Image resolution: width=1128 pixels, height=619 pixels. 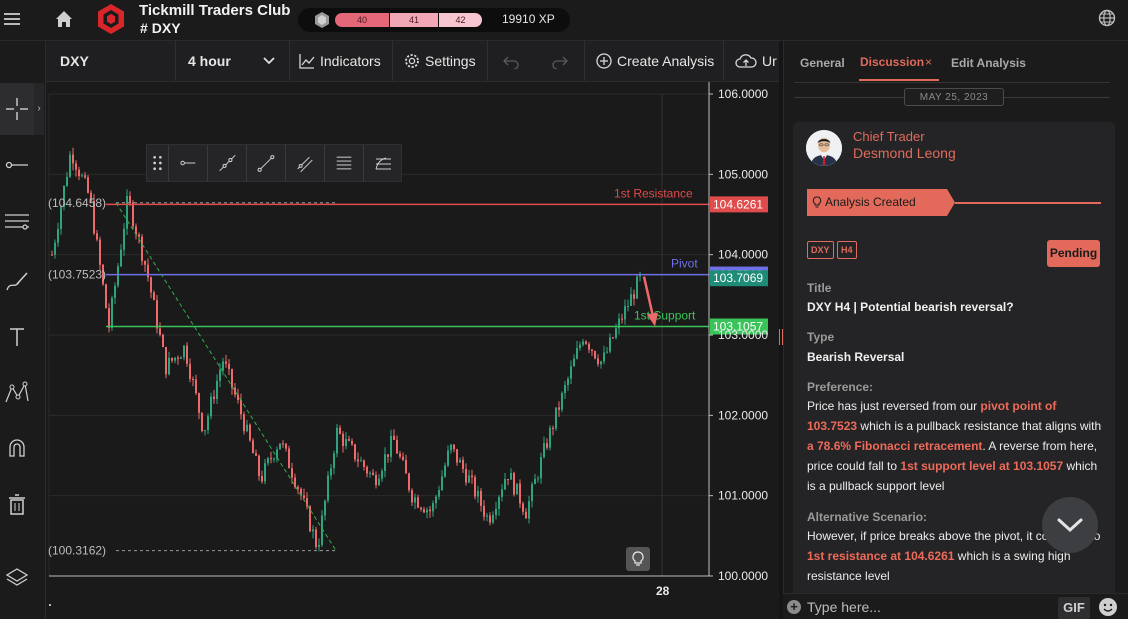 What do you see at coordinates (952, 82) in the screenshot?
I see `panel-divider` at bounding box center [952, 82].